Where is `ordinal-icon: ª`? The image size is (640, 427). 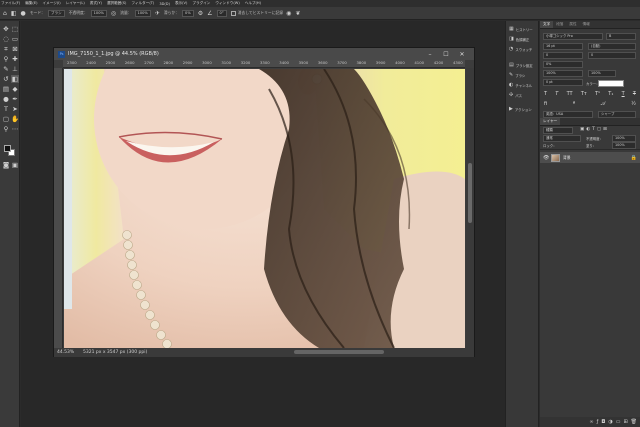
ordinal-icon: ª is located at coordinates (574, 105).